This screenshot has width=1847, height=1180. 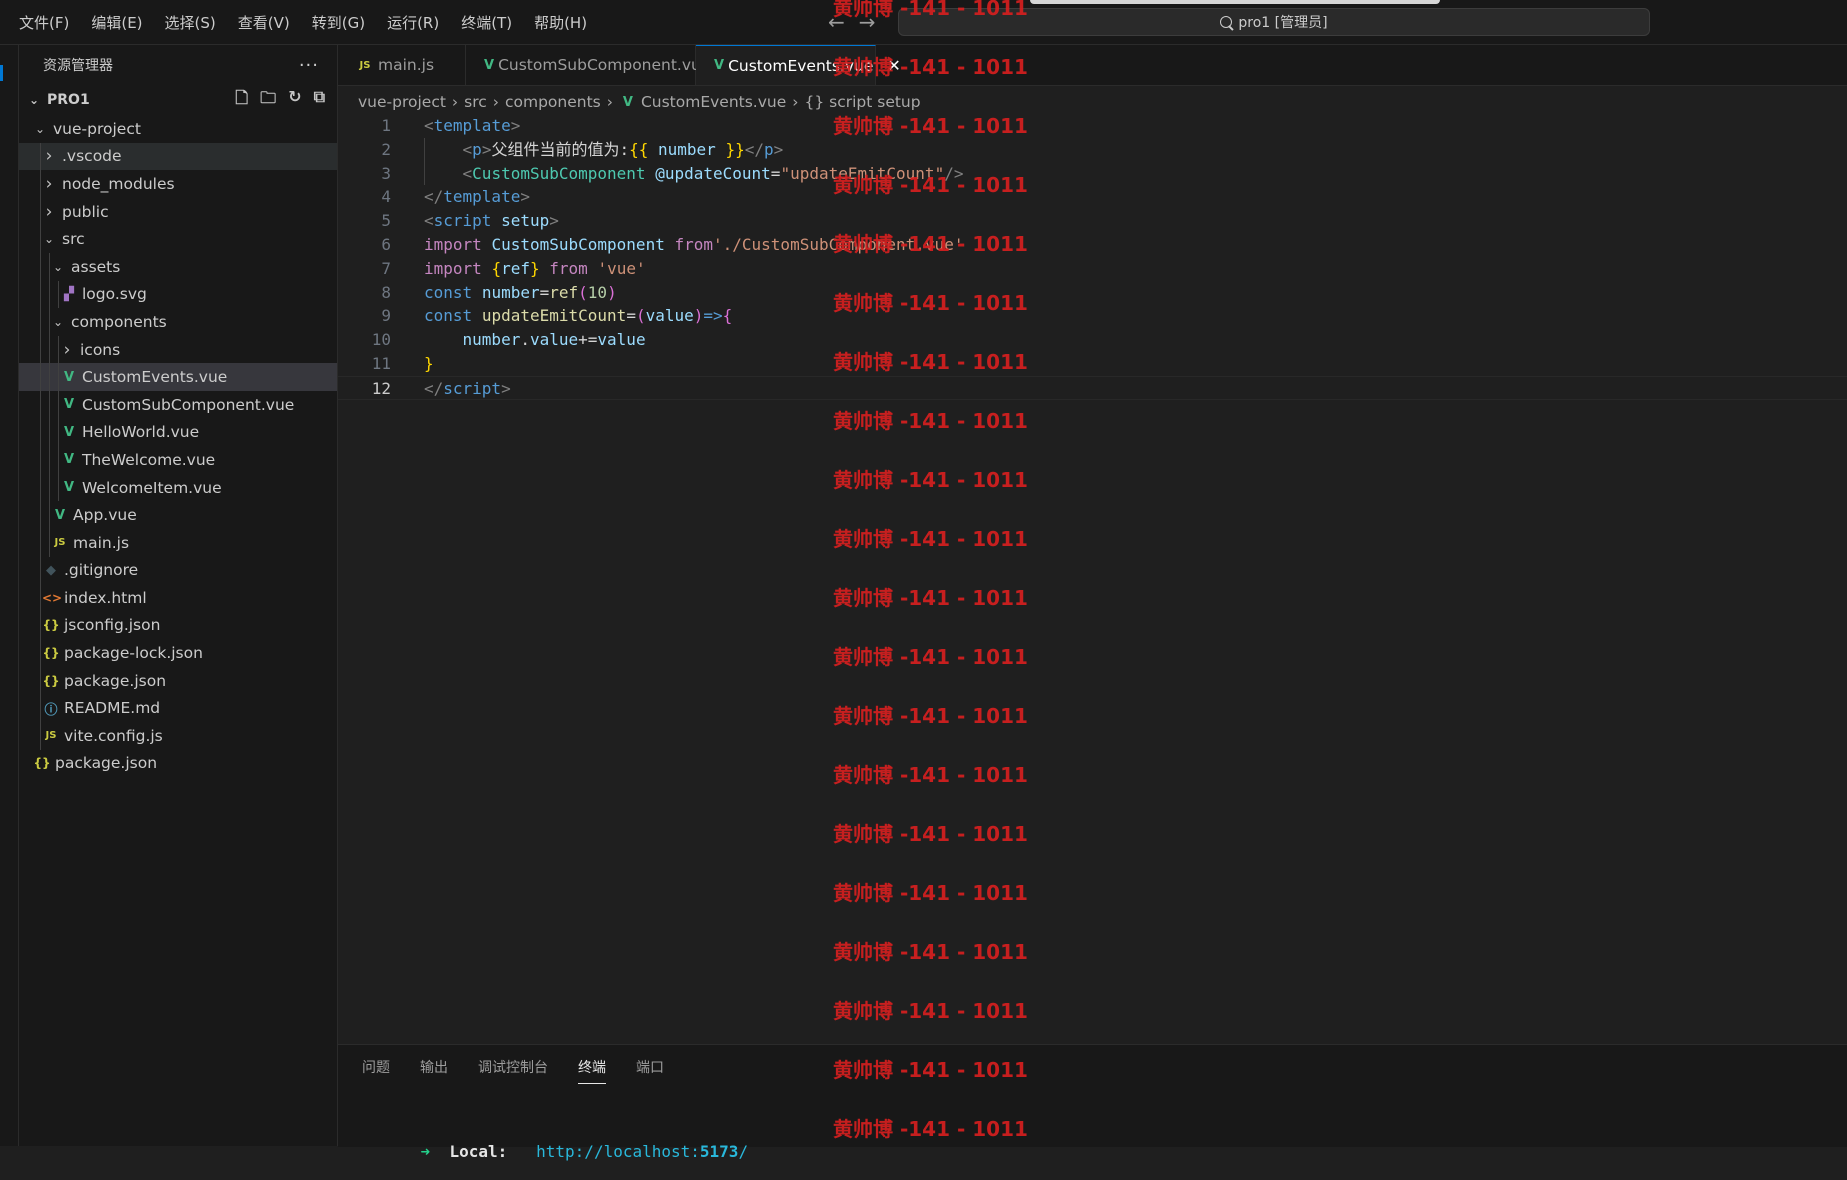 What do you see at coordinates (1092, 150) in the screenshot?
I see `code-line: 2 <p>父组件当前的值为:{{ number }}</p>` at bounding box center [1092, 150].